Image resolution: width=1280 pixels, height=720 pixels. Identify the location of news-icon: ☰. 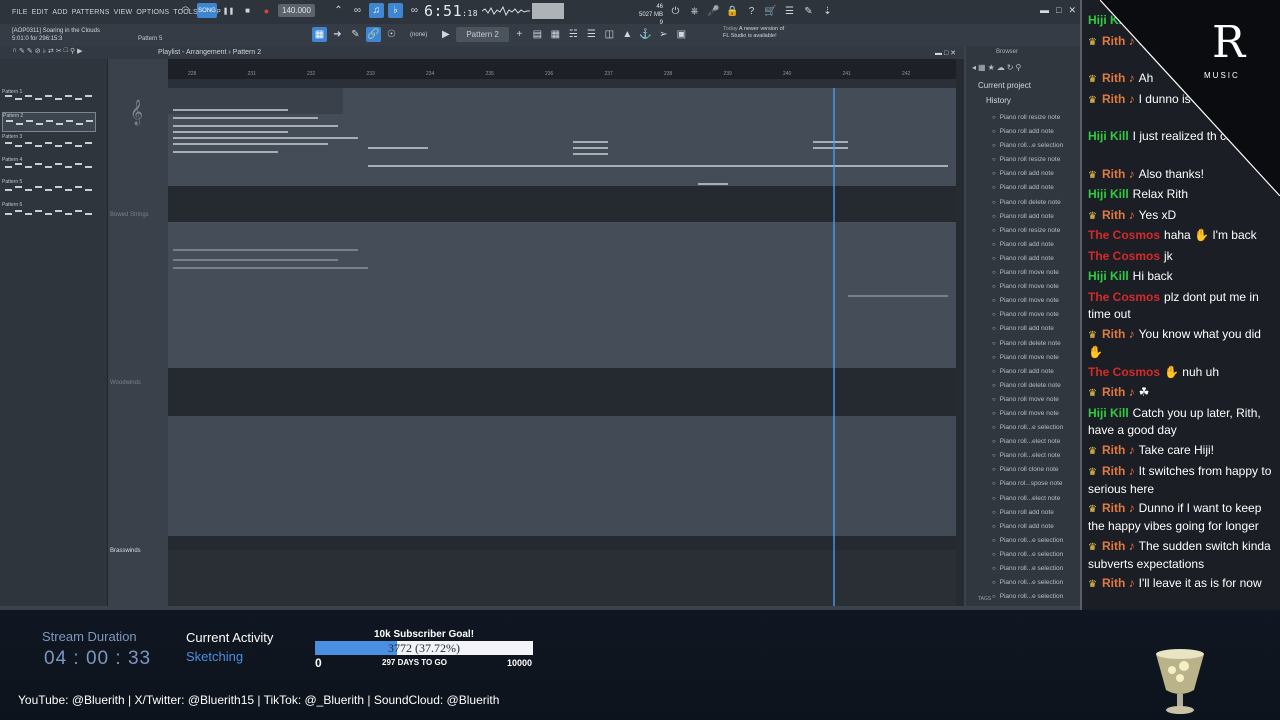
(789, 11).